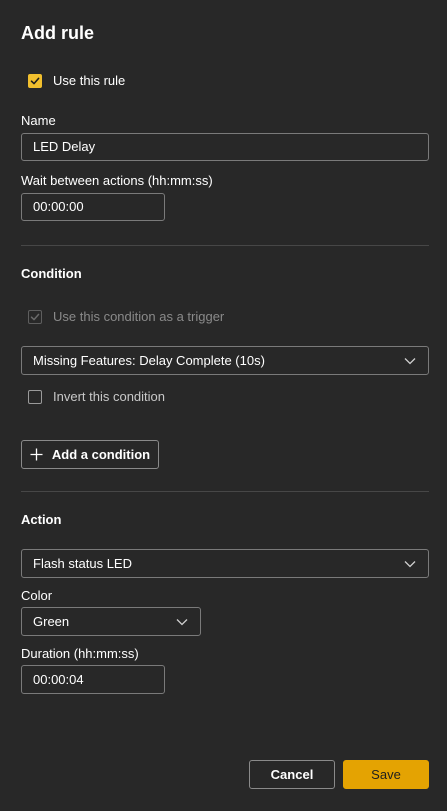  Describe the element at coordinates (38, 120) in the screenshot. I see `name-label: Name` at that location.